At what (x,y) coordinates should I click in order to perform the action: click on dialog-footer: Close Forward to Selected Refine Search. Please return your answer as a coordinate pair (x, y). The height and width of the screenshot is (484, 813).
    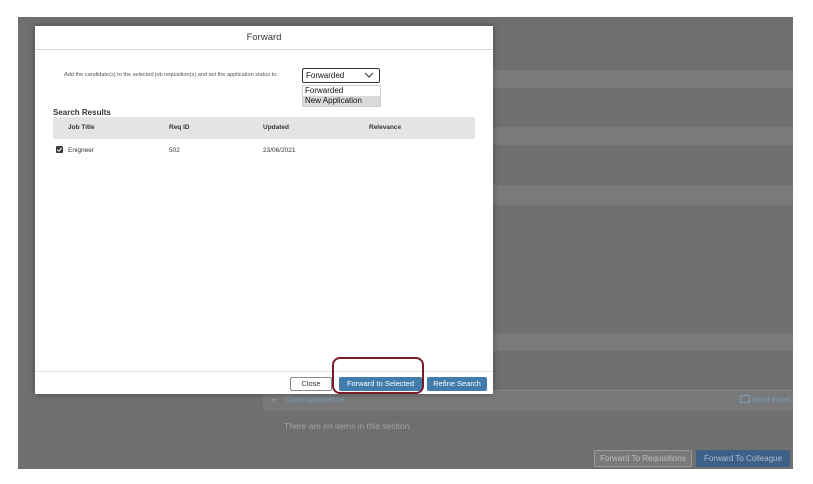
    Looking at the image, I should click on (264, 383).